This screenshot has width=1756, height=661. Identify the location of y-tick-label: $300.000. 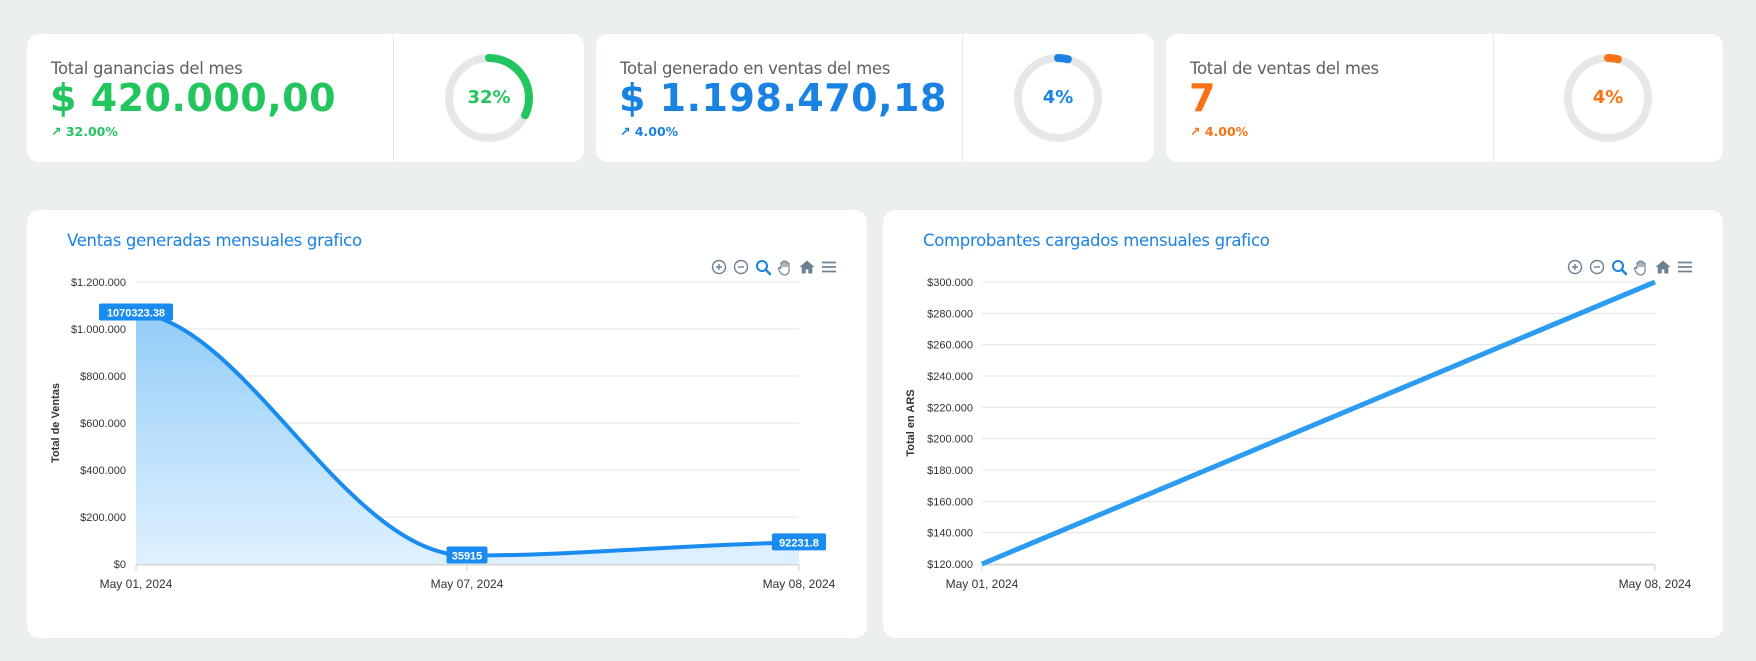
(950, 283).